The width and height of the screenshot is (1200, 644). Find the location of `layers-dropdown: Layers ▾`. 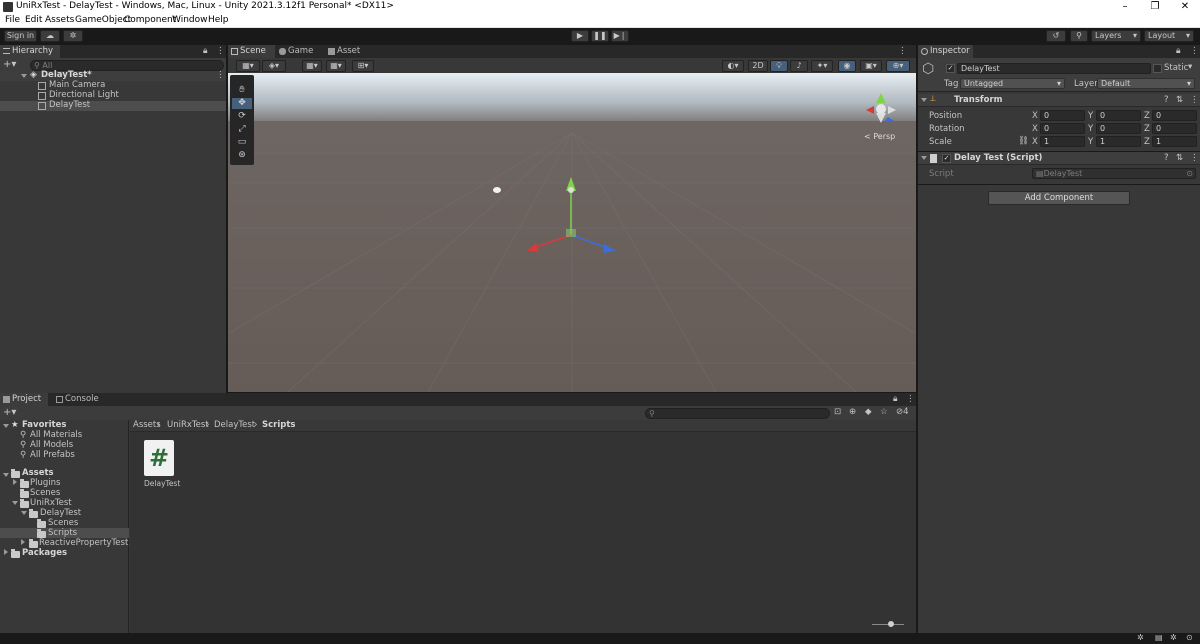

layers-dropdown: Layers ▾ is located at coordinates (1116, 36).